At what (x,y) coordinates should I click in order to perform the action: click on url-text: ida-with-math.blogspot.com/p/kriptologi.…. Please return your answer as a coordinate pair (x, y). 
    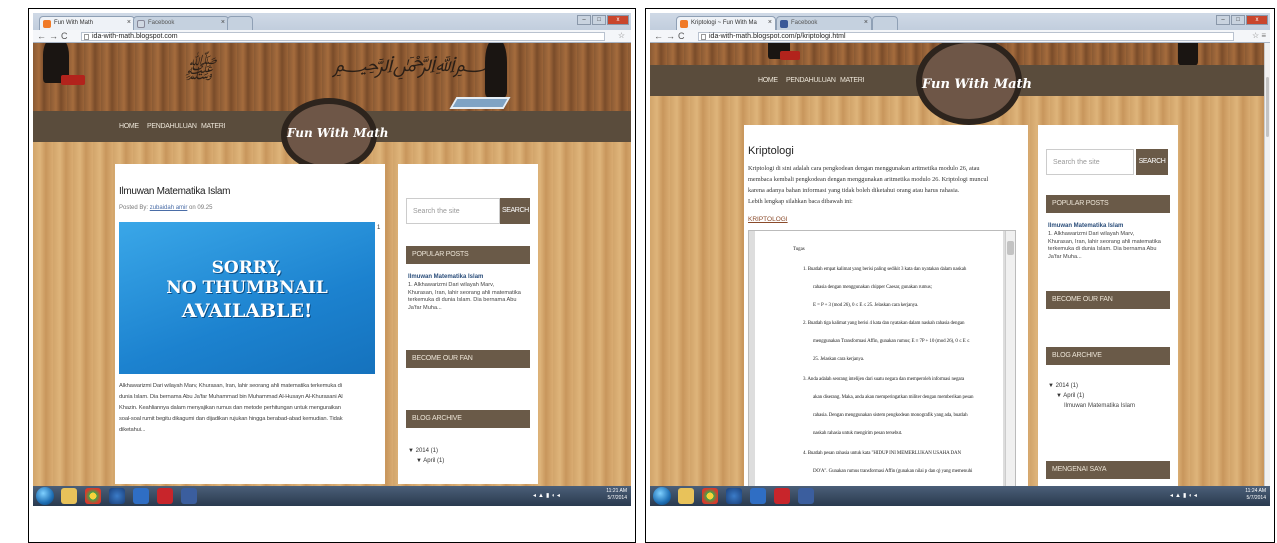
    Looking at the image, I should click on (777, 36).